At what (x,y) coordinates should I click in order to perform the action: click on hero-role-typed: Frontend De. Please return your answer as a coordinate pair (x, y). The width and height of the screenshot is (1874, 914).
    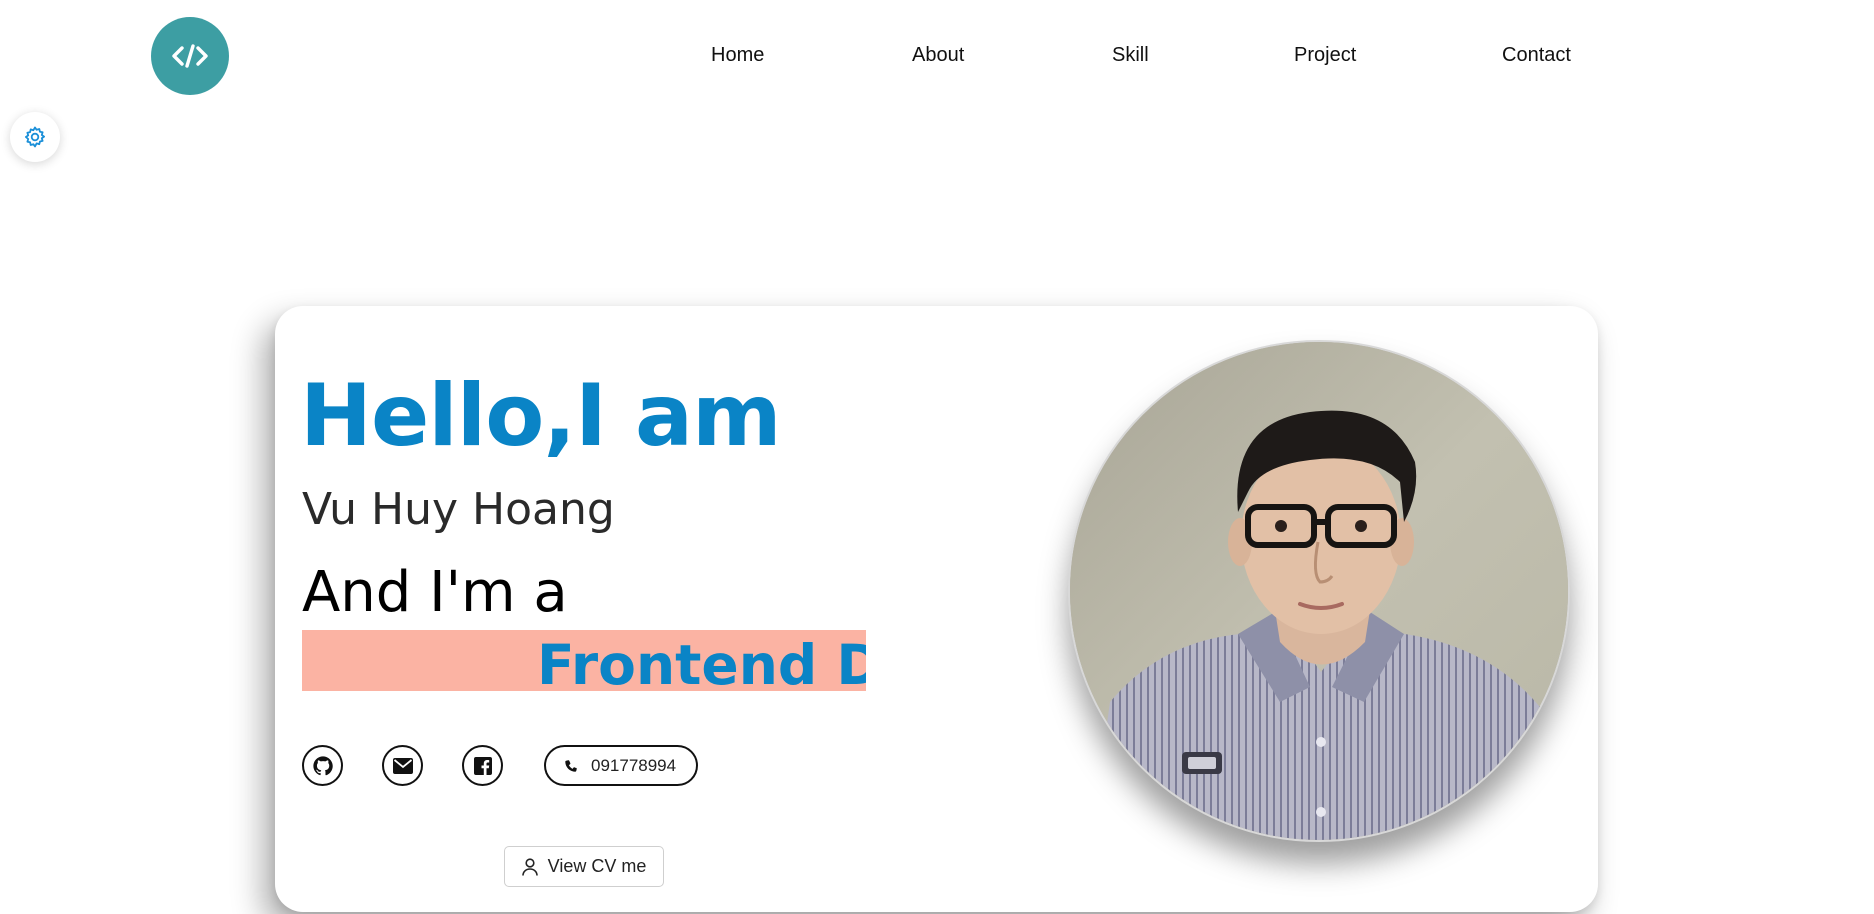
    Looking at the image, I should click on (701, 662).